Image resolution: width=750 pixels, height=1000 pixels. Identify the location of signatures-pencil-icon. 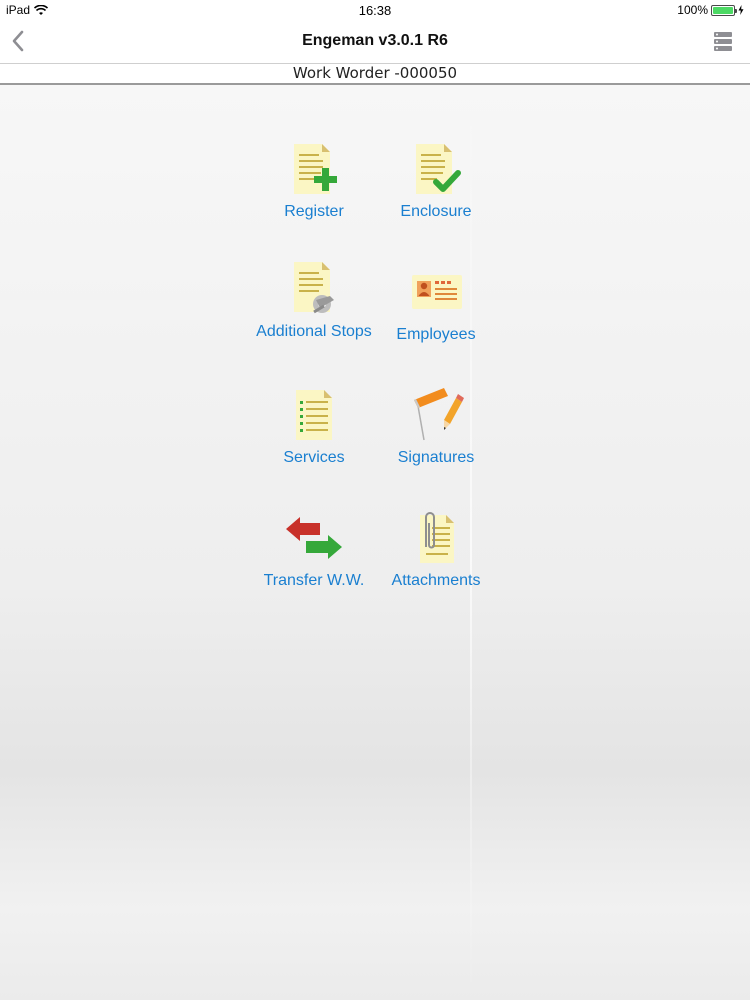
(439, 414).